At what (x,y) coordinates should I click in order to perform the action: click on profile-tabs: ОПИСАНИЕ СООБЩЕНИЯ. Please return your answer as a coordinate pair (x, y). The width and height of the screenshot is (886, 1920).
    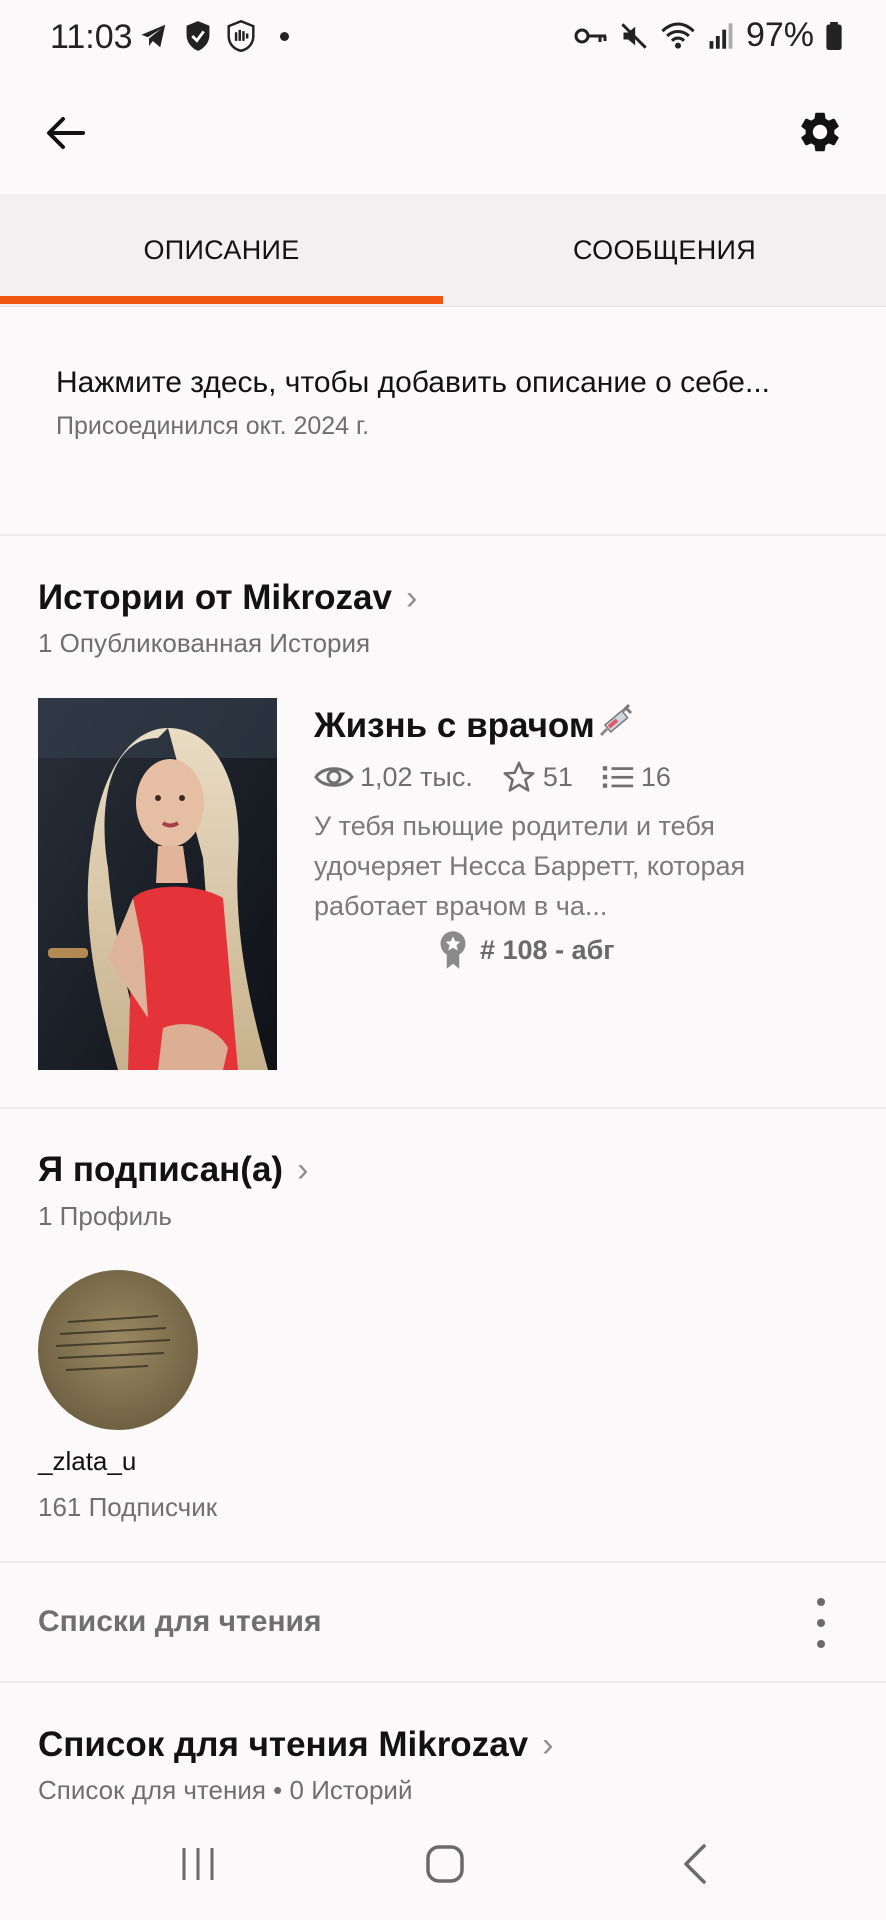
    Looking at the image, I should click on (443, 250).